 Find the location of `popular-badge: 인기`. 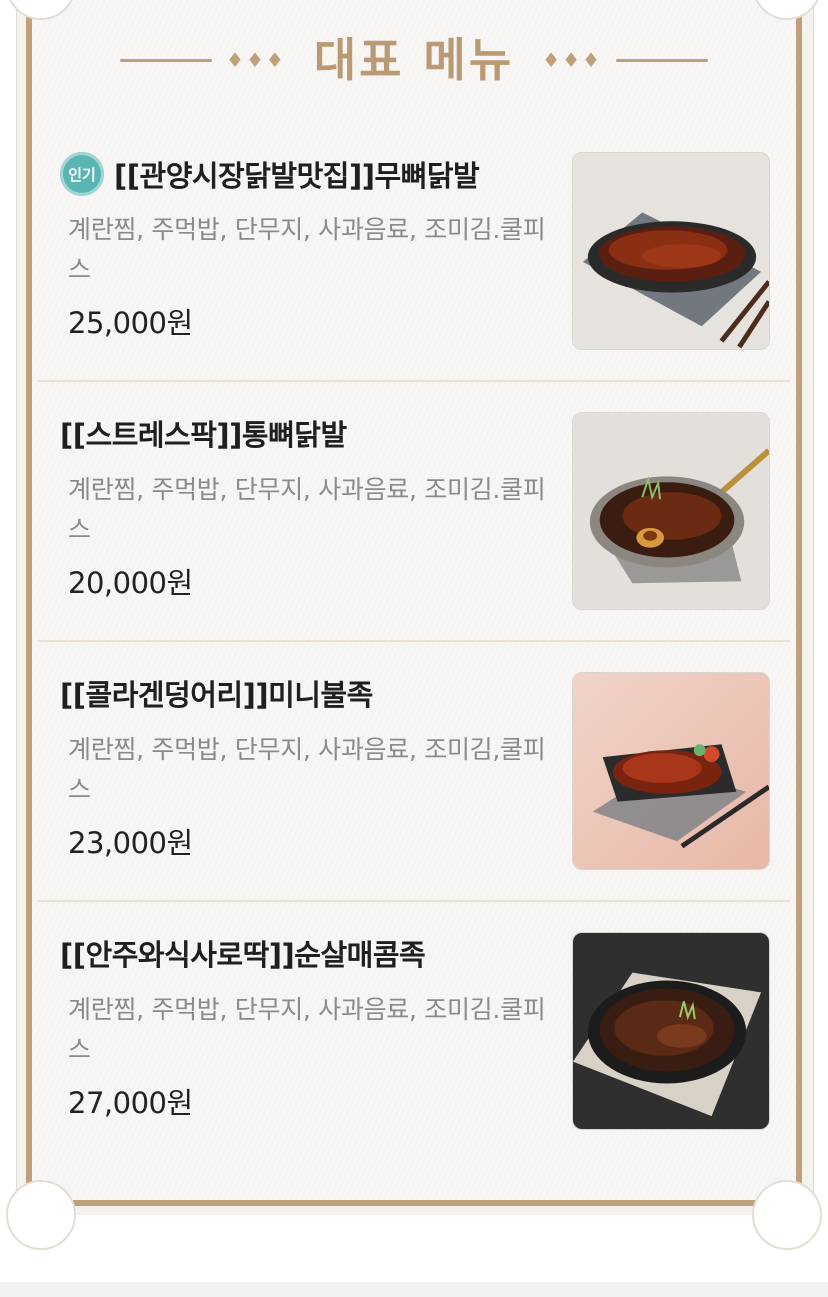

popular-badge: 인기 is located at coordinates (82, 174).